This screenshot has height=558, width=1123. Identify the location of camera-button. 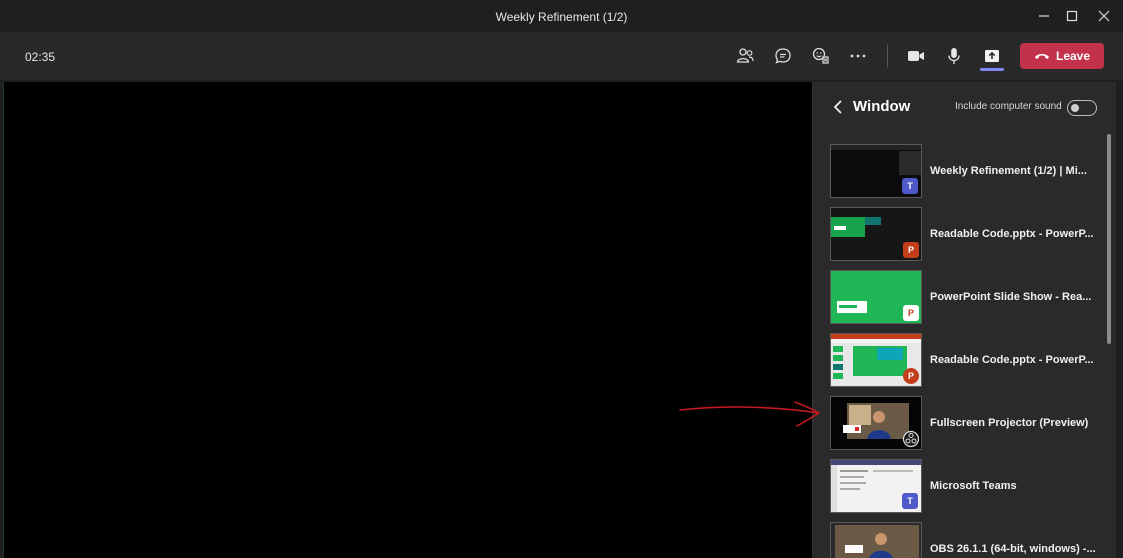
(916, 56).